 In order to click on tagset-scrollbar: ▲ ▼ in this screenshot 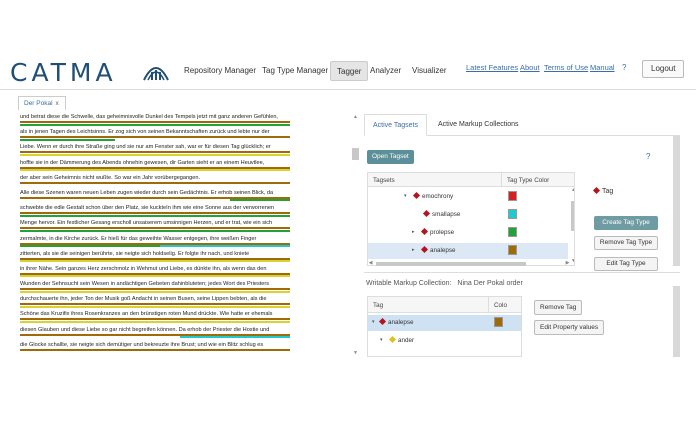, I will do `click(572, 226)`.